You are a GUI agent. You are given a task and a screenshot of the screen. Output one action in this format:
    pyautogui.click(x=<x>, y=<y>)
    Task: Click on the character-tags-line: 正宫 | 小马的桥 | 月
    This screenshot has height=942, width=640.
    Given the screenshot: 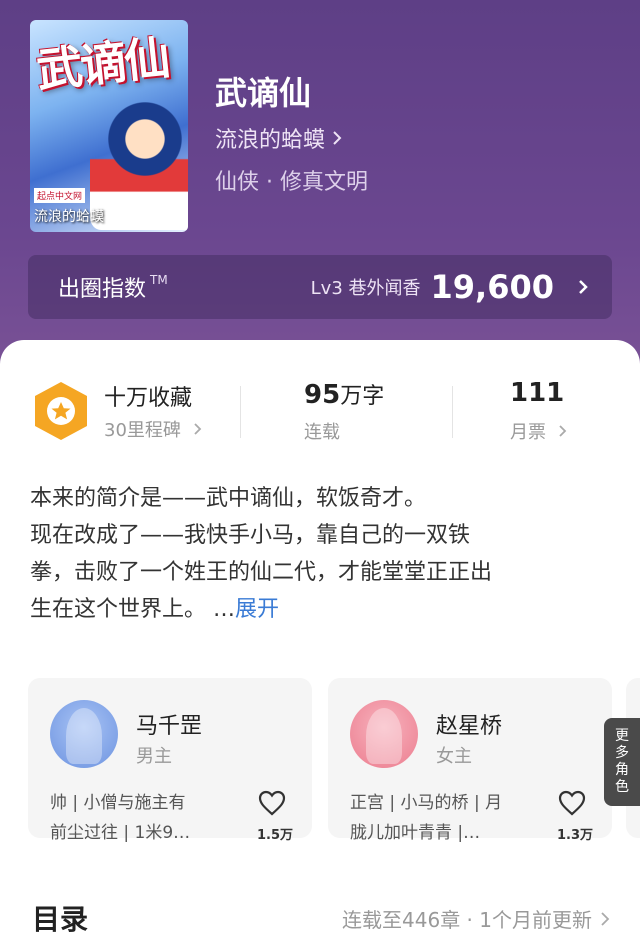 What is the action you would take?
    pyautogui.click(x=426, y=803)
    